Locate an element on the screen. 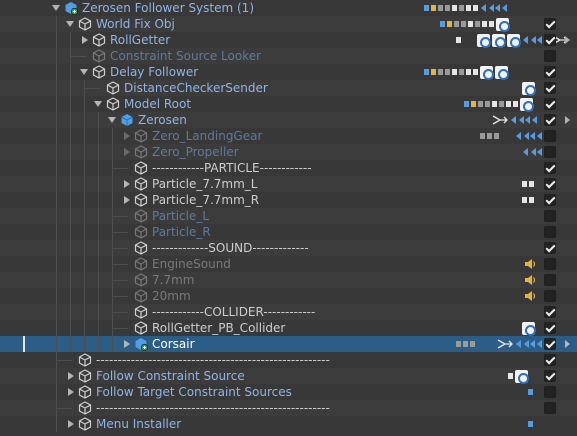  hierarchy-row-particle-7-7mm-l: Particle_7.7mm_L is located at coordinates (288, 184).